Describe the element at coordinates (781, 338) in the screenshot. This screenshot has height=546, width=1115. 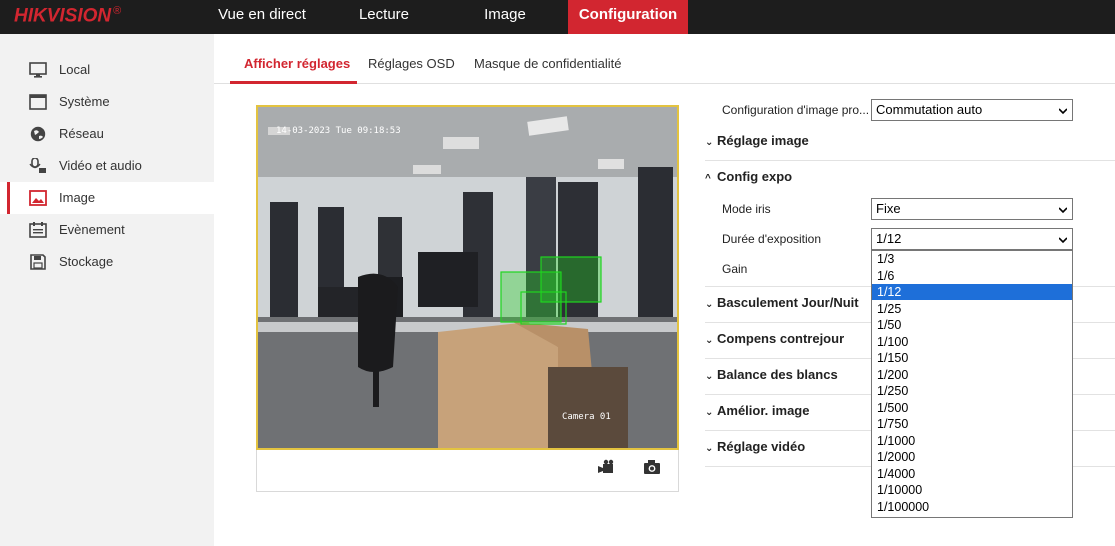
I see `section-title: Compens contrejour` at that location.